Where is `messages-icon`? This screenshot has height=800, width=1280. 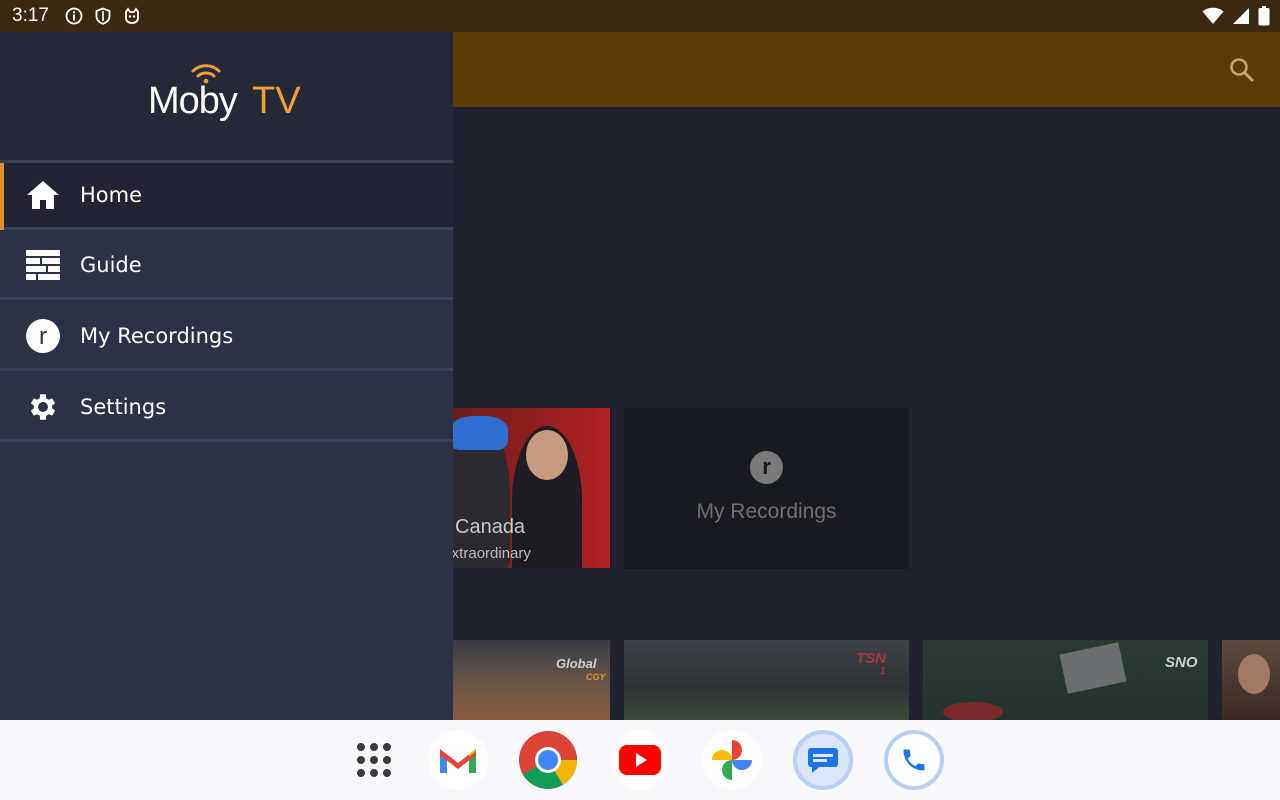 messages-icon is located at coordinates (823, 760).